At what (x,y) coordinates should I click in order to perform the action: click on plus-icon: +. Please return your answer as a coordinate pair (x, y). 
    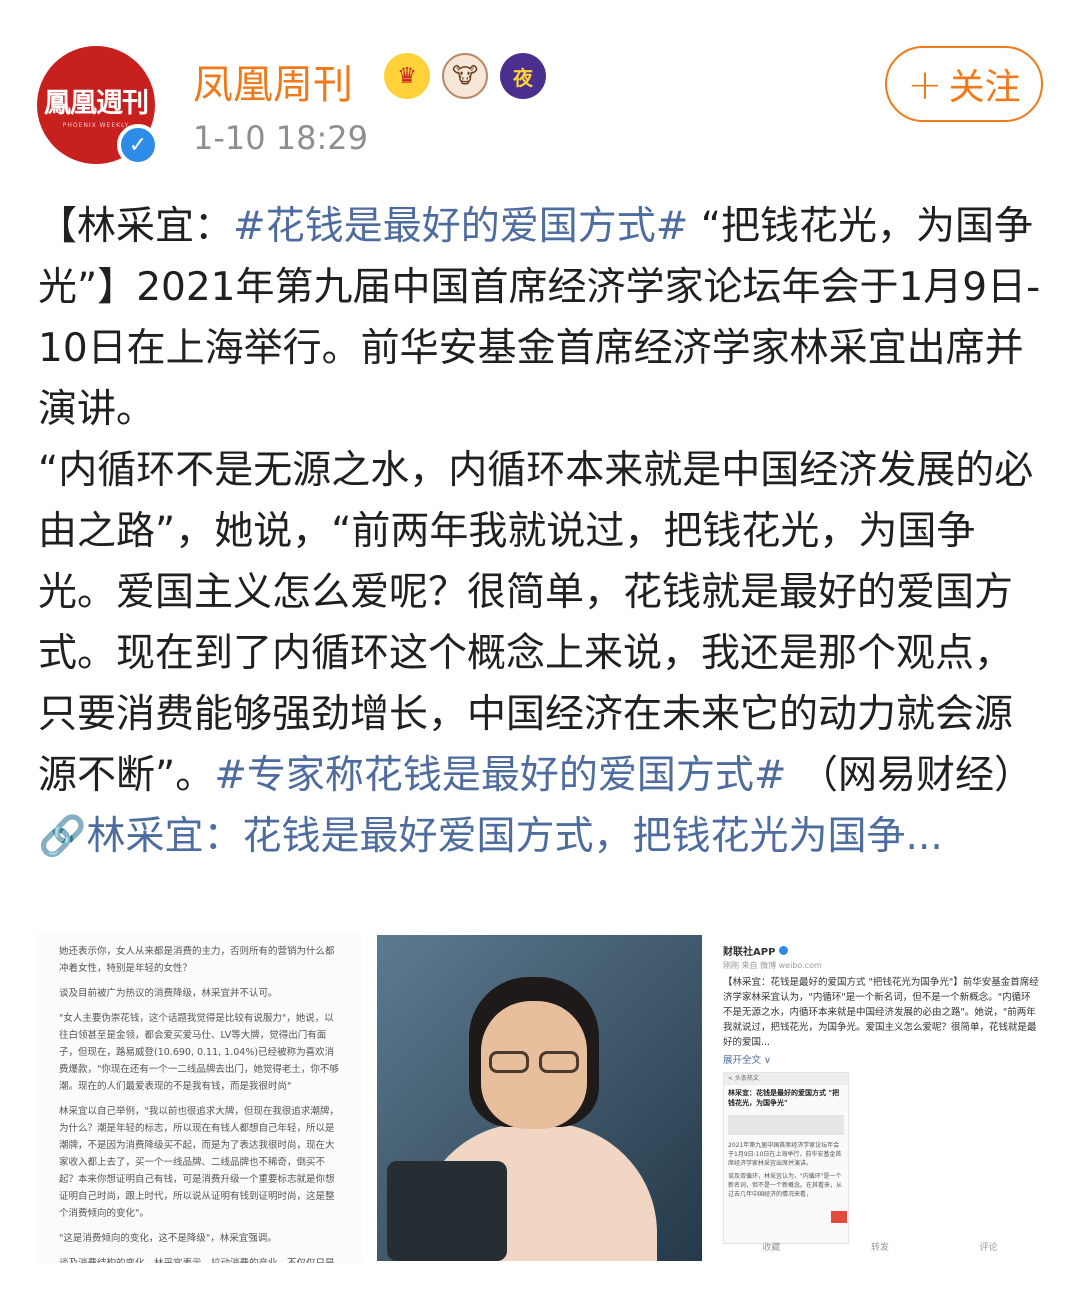
    Looking at the image, I should click on (925, 84).